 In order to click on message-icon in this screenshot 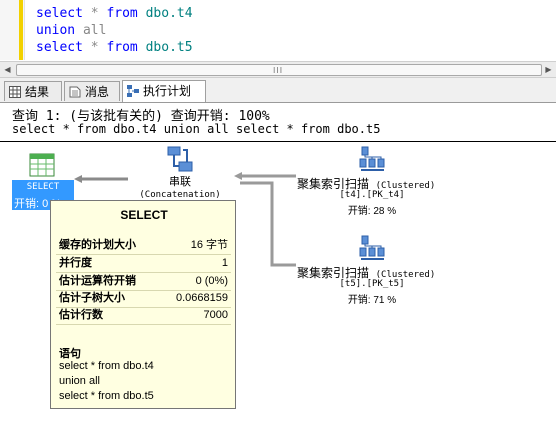, I will do `click(75, 92)`.